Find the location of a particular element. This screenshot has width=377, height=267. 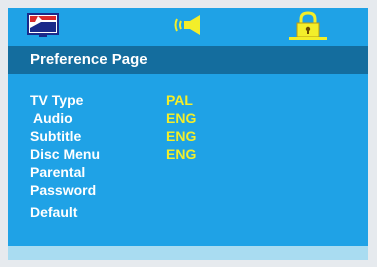

menu-item-disc-menu: Disc Menu ENG is located at coordinates (188, 155).